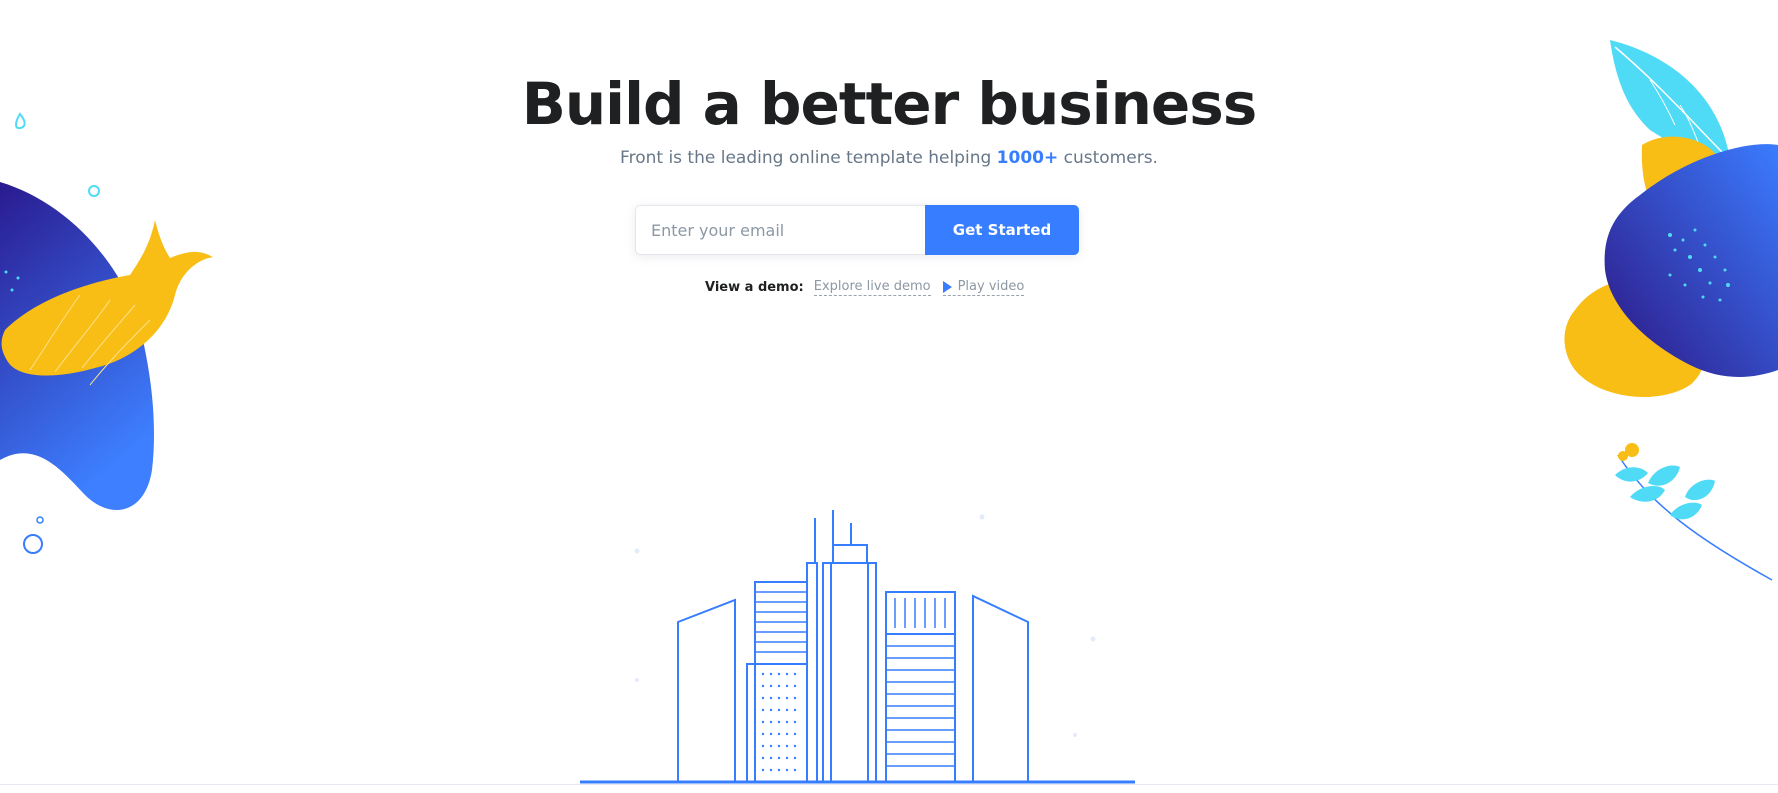 The height and width of the screenshot is (793, 1778). What do you see at coordinates (40, 520) in the screenshot?
I see `tiny-ring` at bounding box center [40, 520].